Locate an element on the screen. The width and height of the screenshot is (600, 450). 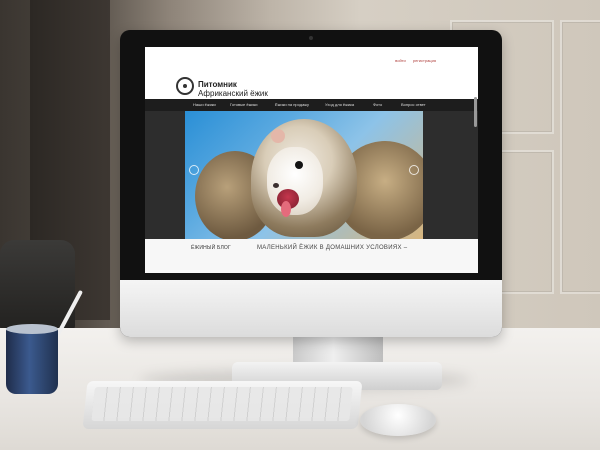
nav-item-care: Уход для ёжика is located at coordinates (339, 104).